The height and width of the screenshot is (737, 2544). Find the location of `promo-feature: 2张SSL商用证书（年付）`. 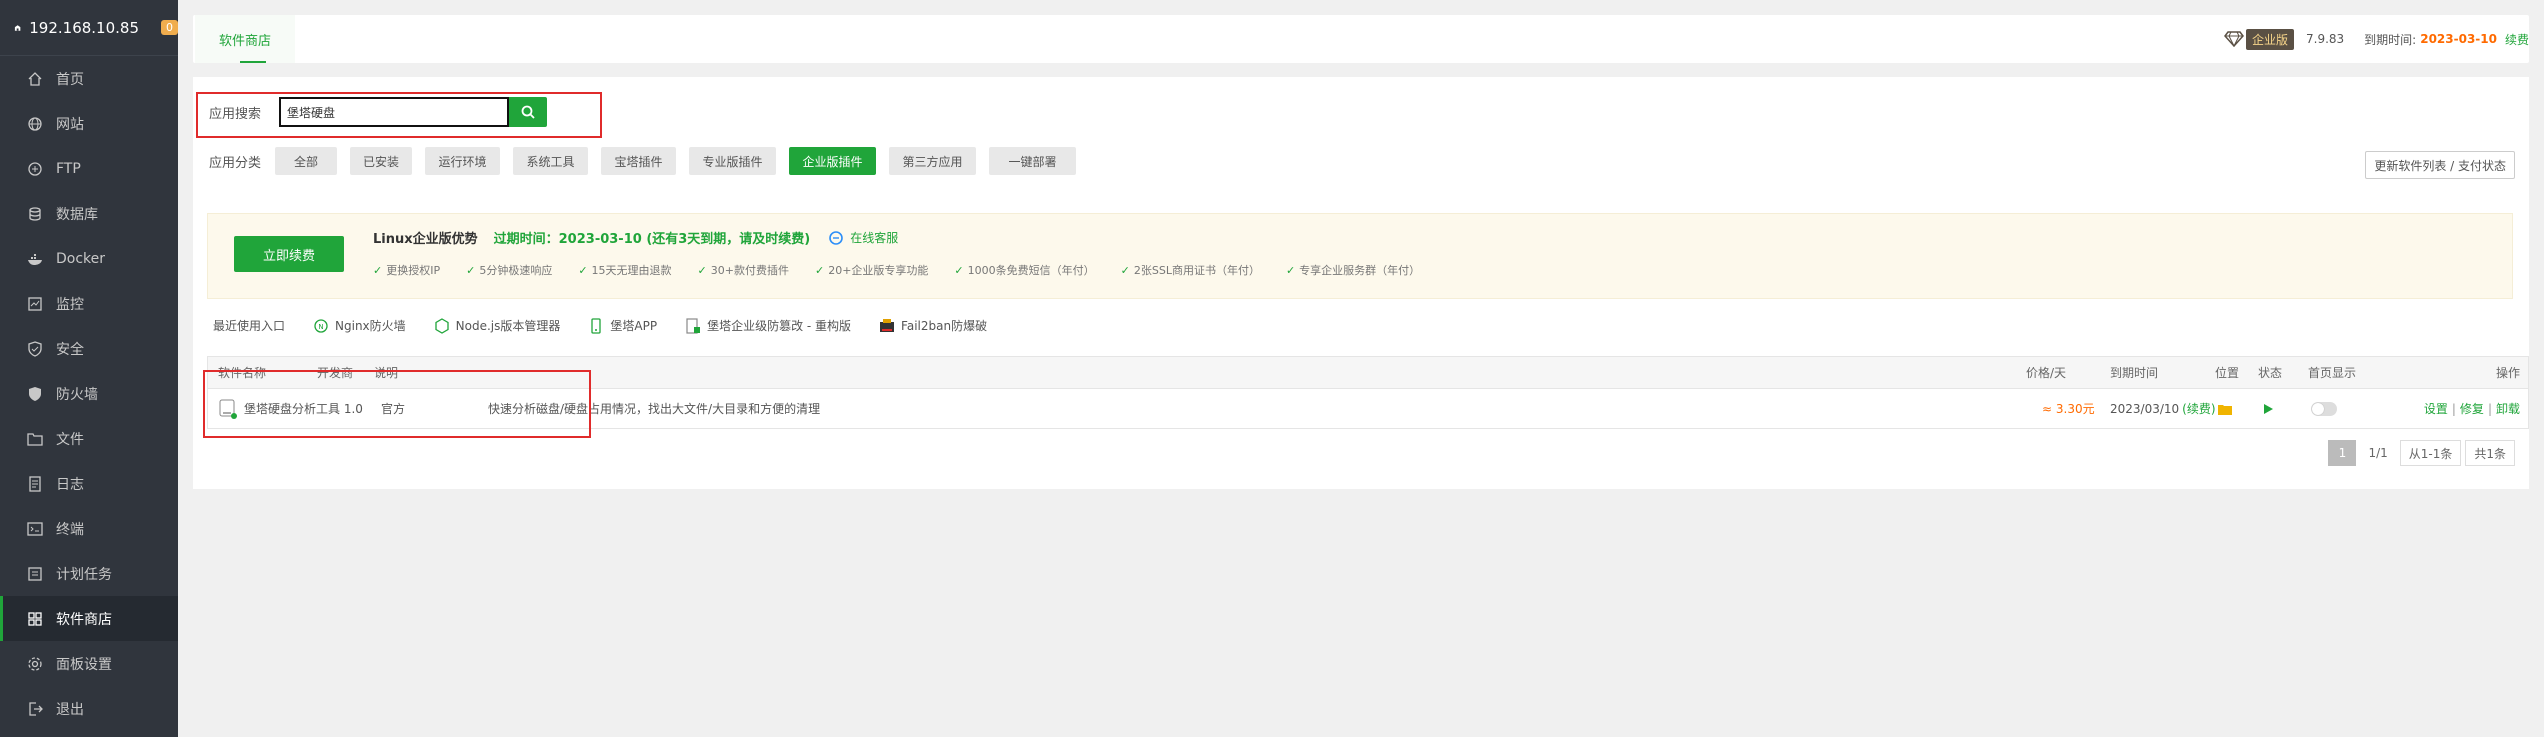

promo-feature: 2张SSL商用证书（年付） is located at coordinates (1190, 270).